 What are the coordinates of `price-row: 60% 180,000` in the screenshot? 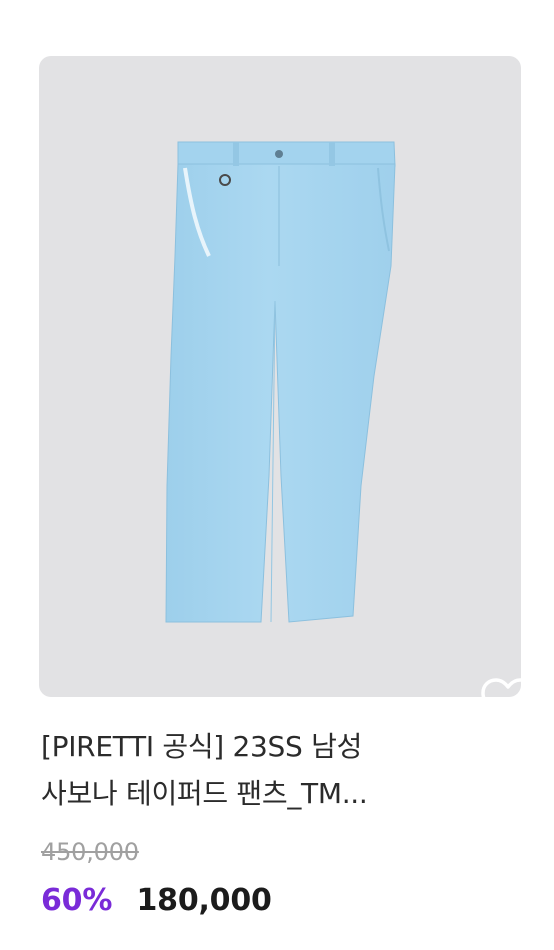 It's located at (156, 900).